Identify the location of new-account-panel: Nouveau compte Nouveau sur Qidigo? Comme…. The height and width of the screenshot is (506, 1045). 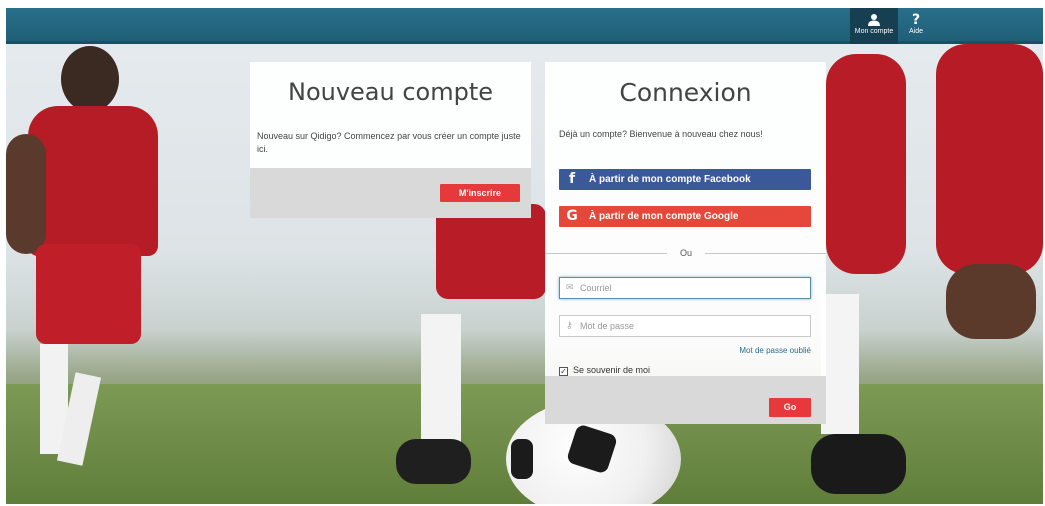
(390, 140).